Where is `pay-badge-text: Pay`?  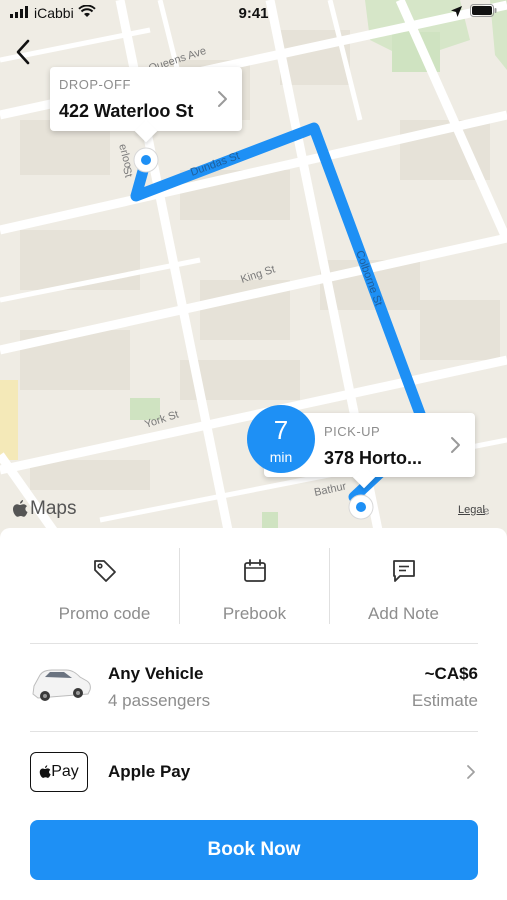
pay-badge-text: Pay is located at coordinates (65, 771).